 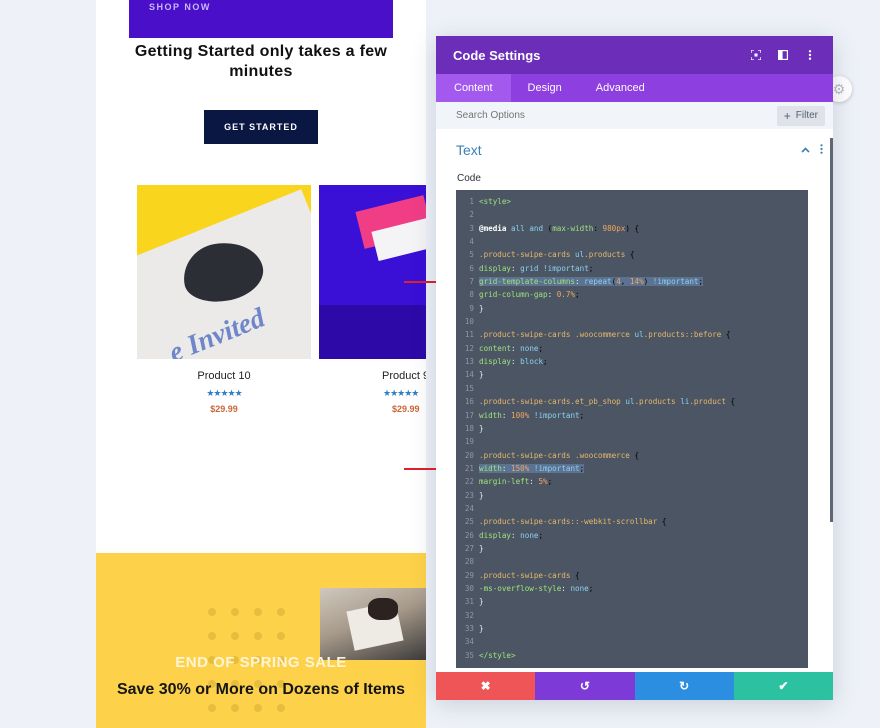 What do you see at coordinates (585, 686) in the screenshot?
I see `undo-button: ↺` at bounding box center [585, 686].